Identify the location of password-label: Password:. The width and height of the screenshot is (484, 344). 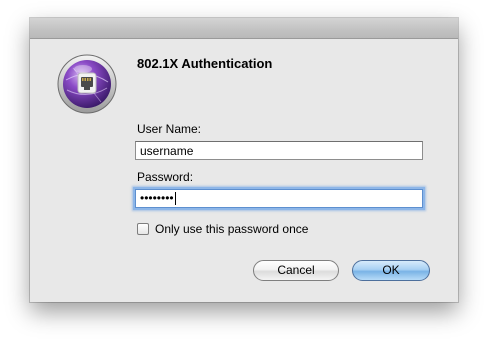
(165, 177).